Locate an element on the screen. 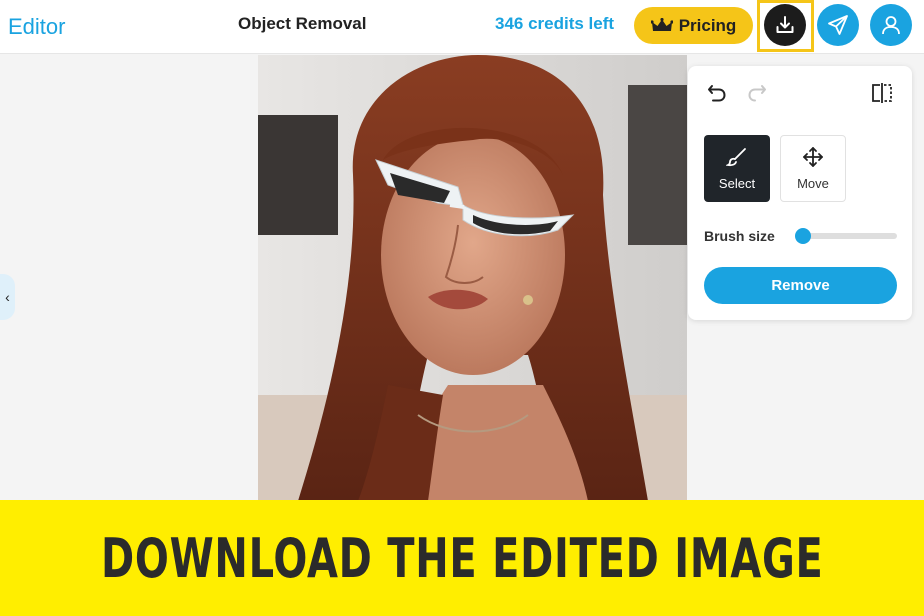  pricing-label: Pricing is located at coordinates (707, 25).